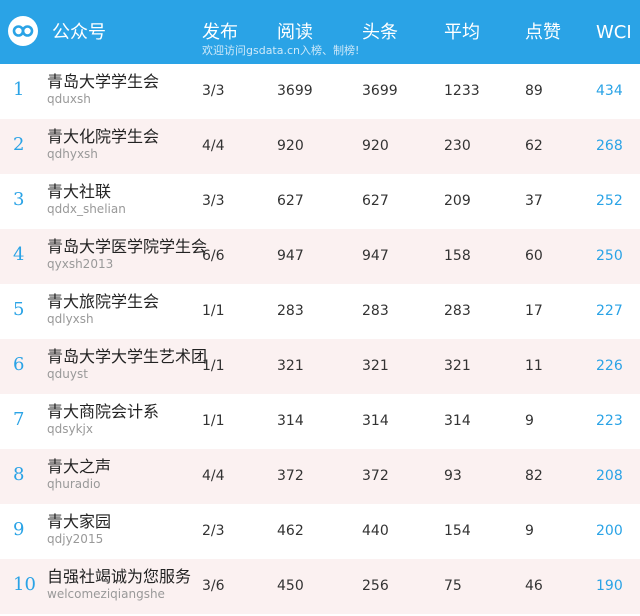  What do you see at coordinates (609, 201) in the screenshot?
I see `row-wci: 252` at bounding box center [609, 201].